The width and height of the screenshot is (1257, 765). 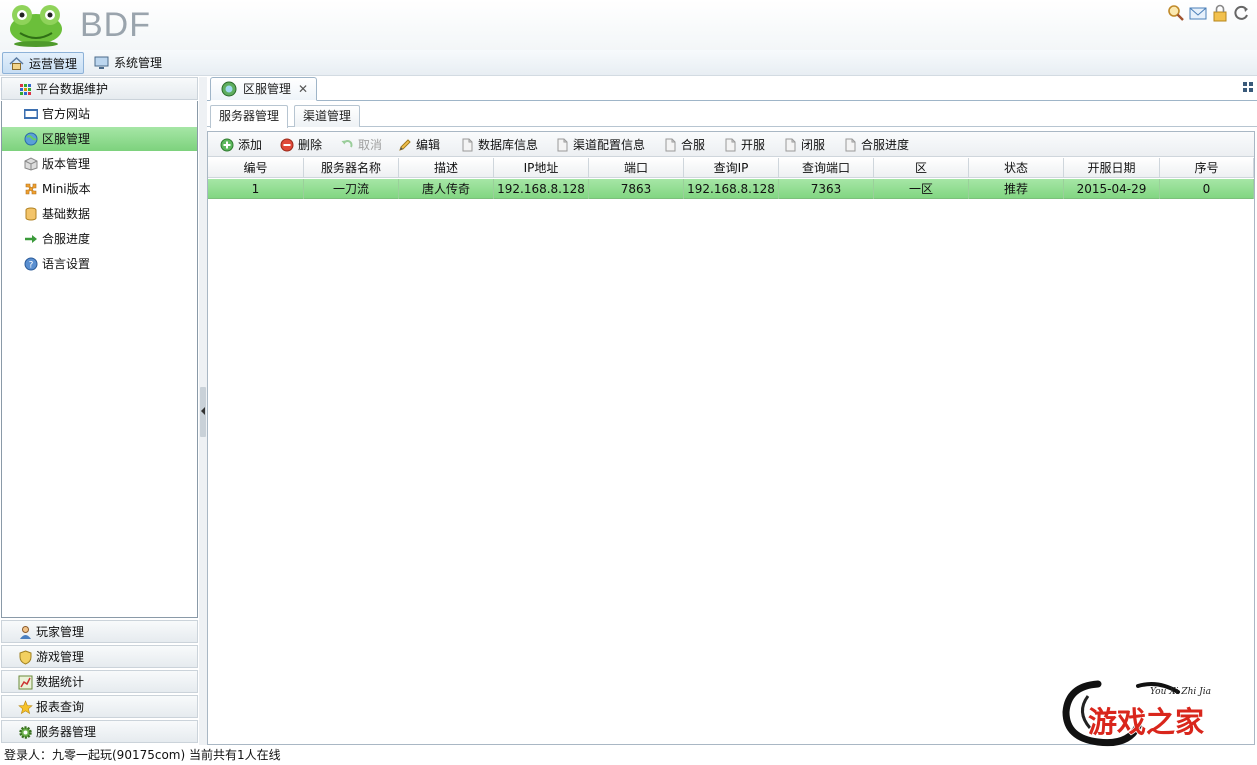 I want to click on arrow-right-icon, so click(x=31, y=239).